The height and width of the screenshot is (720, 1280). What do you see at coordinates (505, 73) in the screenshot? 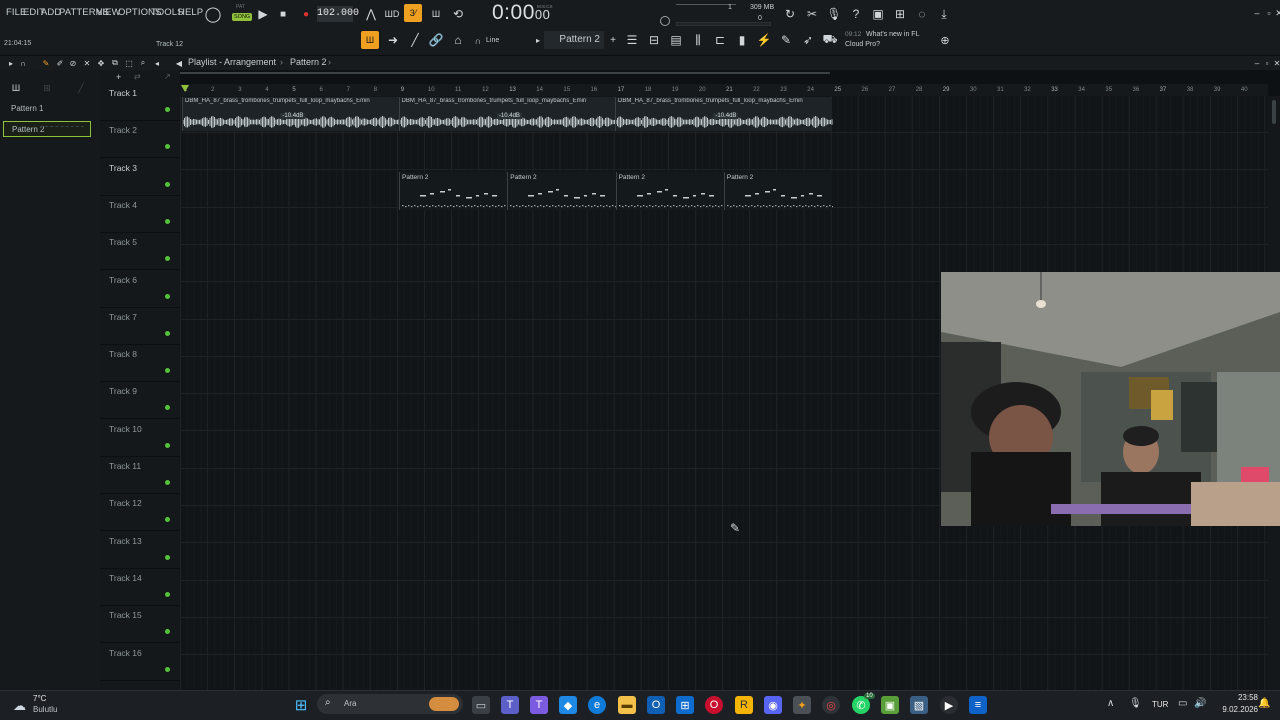
I see `horizontal-scrollbar` at bounding box center [505, 73].